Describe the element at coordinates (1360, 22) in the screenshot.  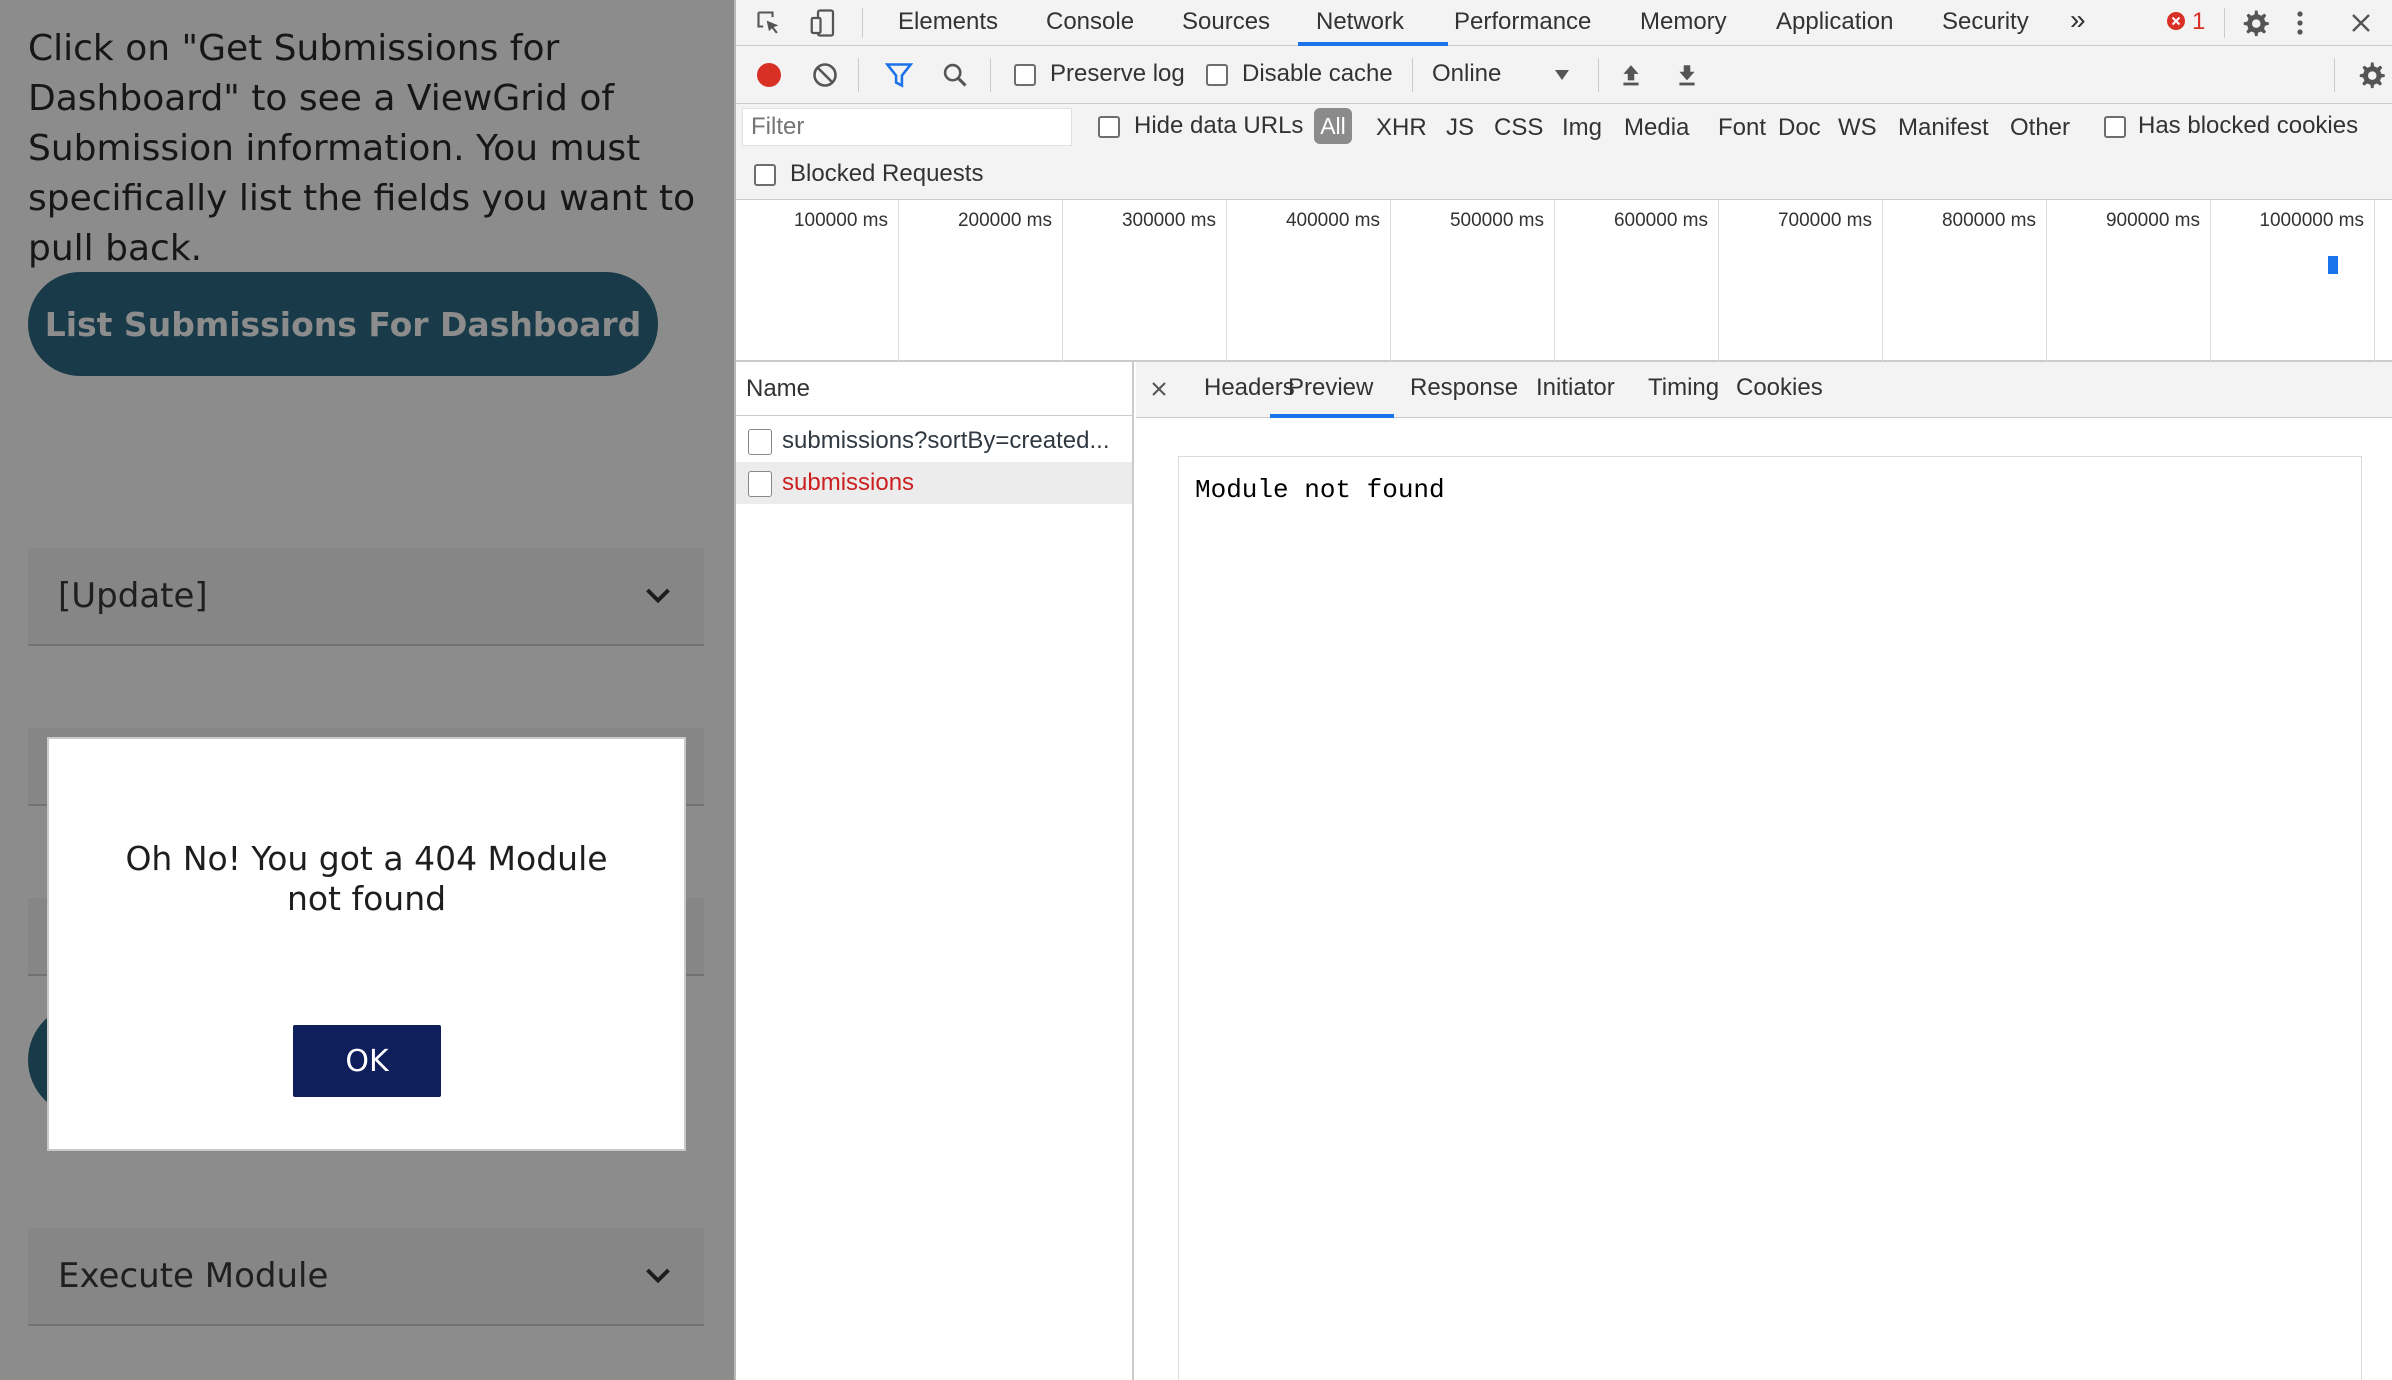
I see `tab-network: Network` at that location.